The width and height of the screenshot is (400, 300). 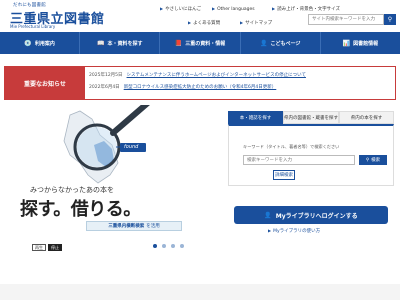 What do you see at coordinates (40, 43) in the screenshot?
I see `nav-item-guide: 💿 利用案内` at bounding box center [40, 43].